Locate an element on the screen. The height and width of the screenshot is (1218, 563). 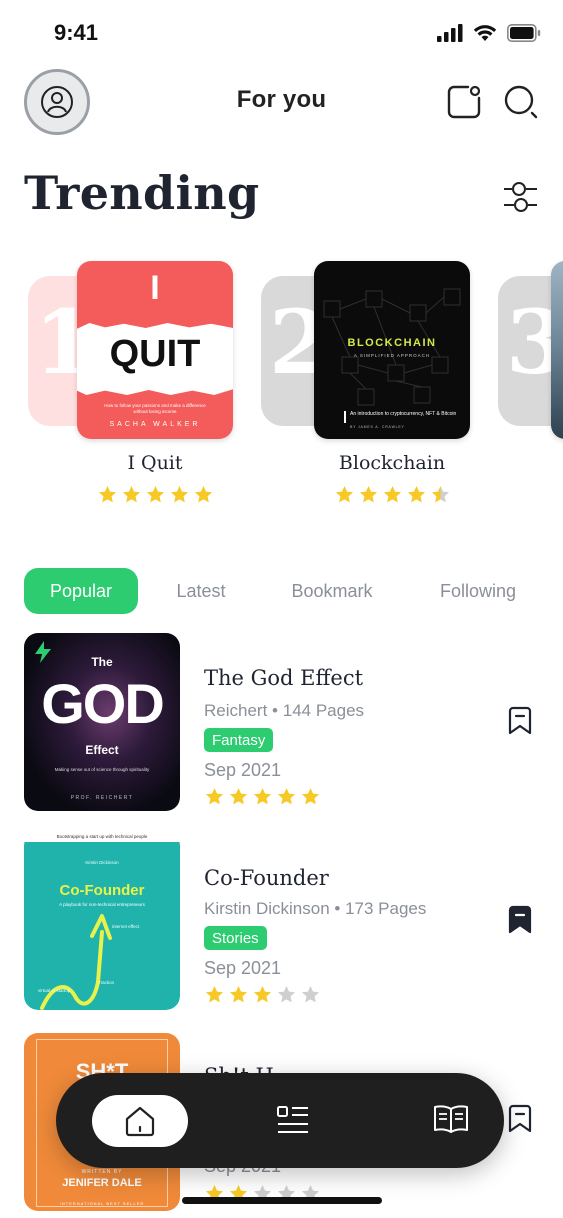
trending-heading: Trending is located at coordinates (142, 193).